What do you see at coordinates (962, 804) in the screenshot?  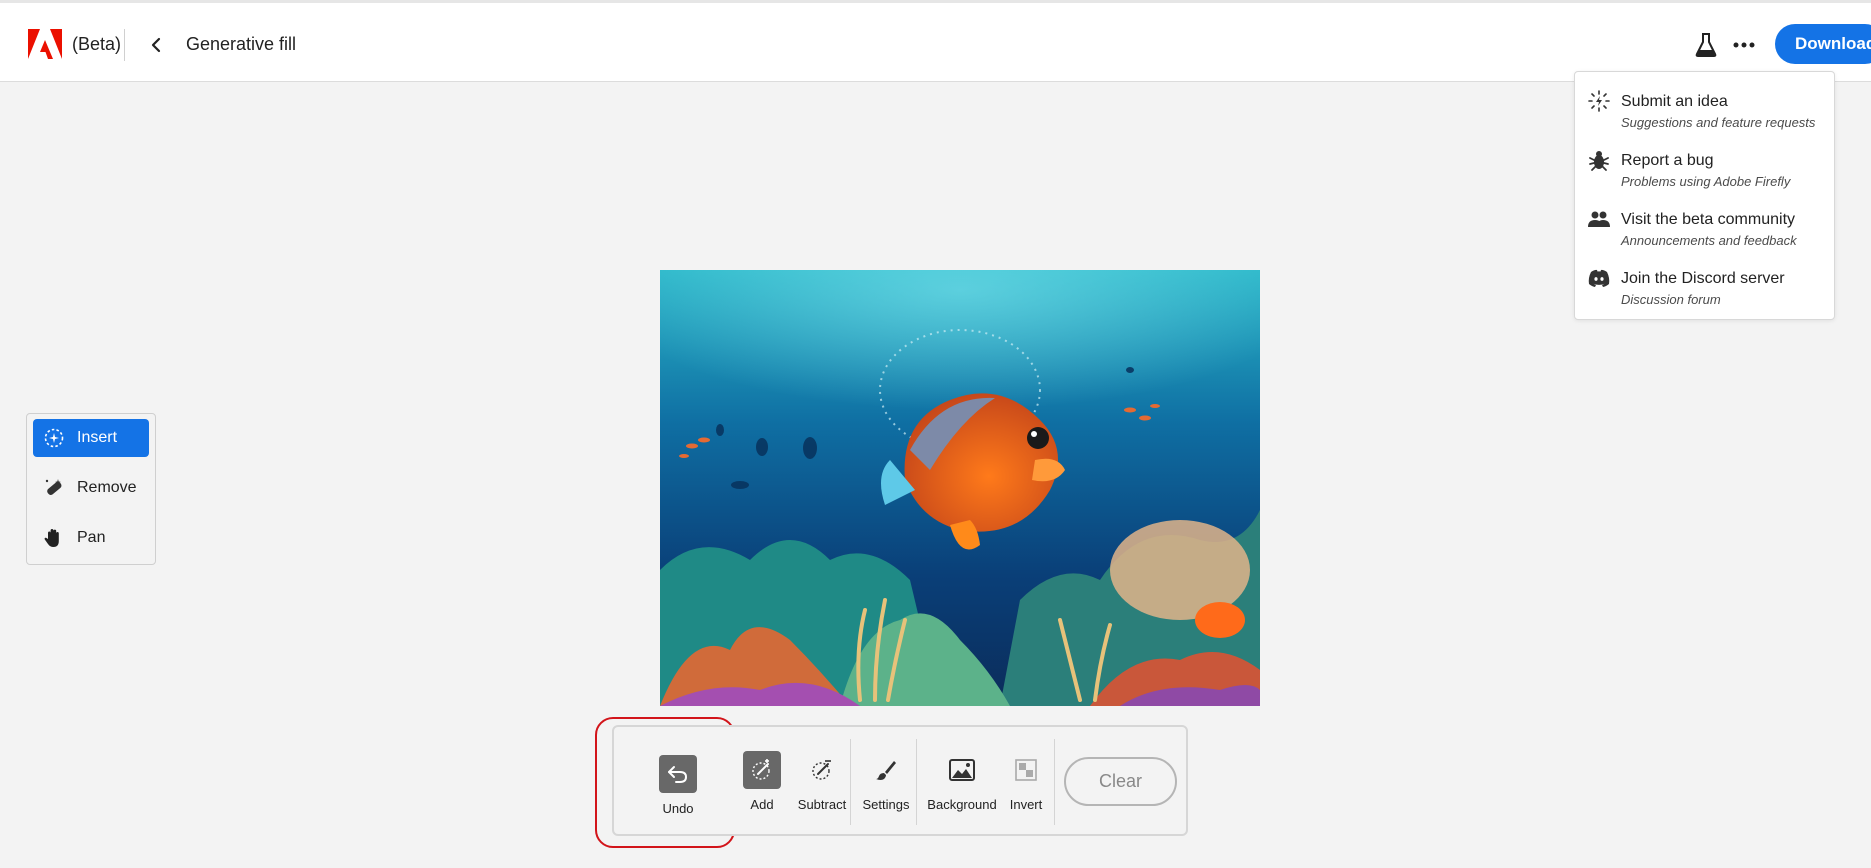 I see `background-label: Background` at bounding box center [962, 804].